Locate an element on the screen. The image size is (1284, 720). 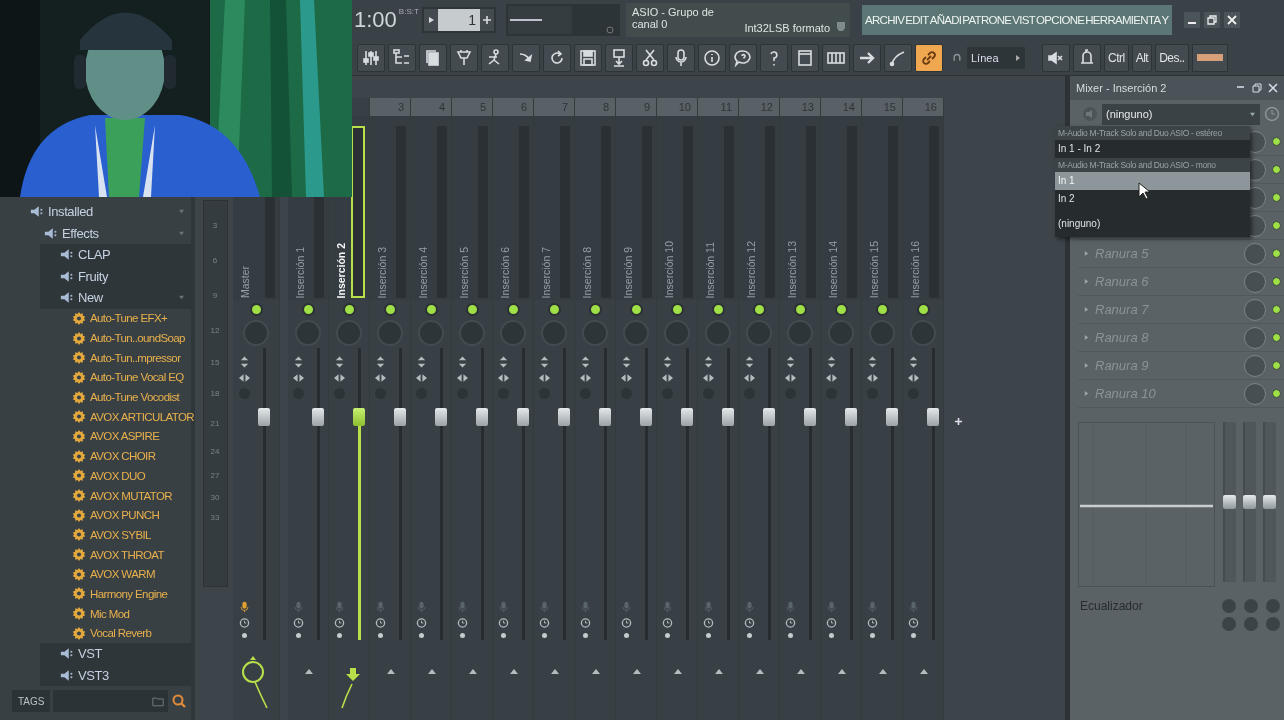
menu-option: In 1 - In 2 is located at coordinates (1152, 149).